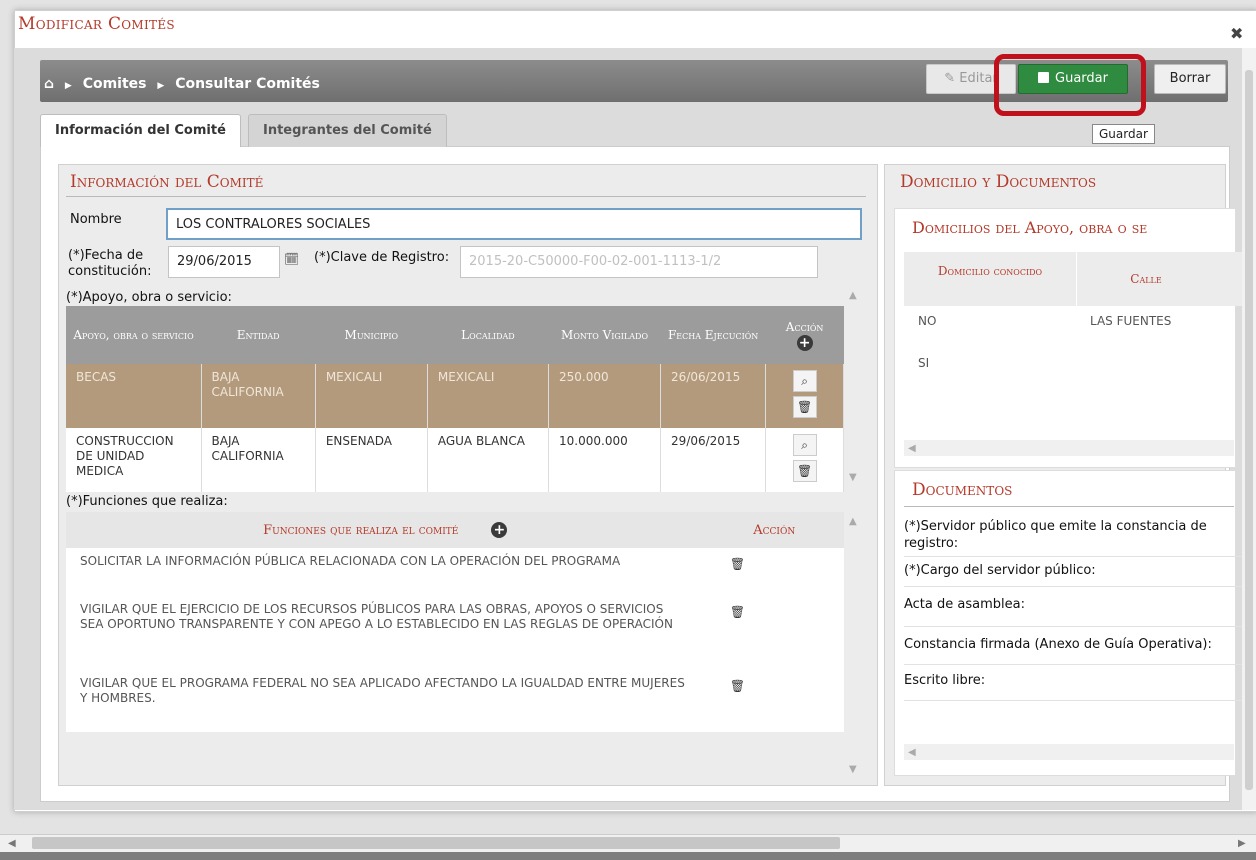 This screenshot has height=860, width=1256. I want to click on col-calle: Calle, so click(1146, 279).